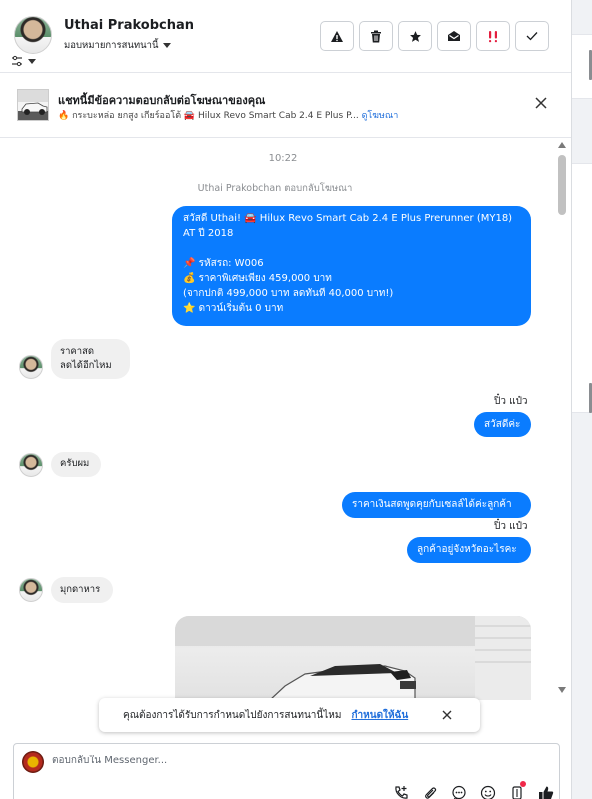  I want to click on scroll-up-arrow-icon, so click(562, 145).